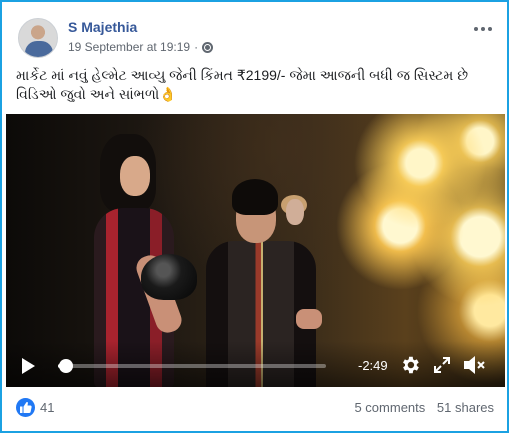 Image resolution: width=509 pixels, height=433 pixels. Describe the element at coordinates (102, 27) in the screenshot. I see `author-name: S Majethia` at that location.